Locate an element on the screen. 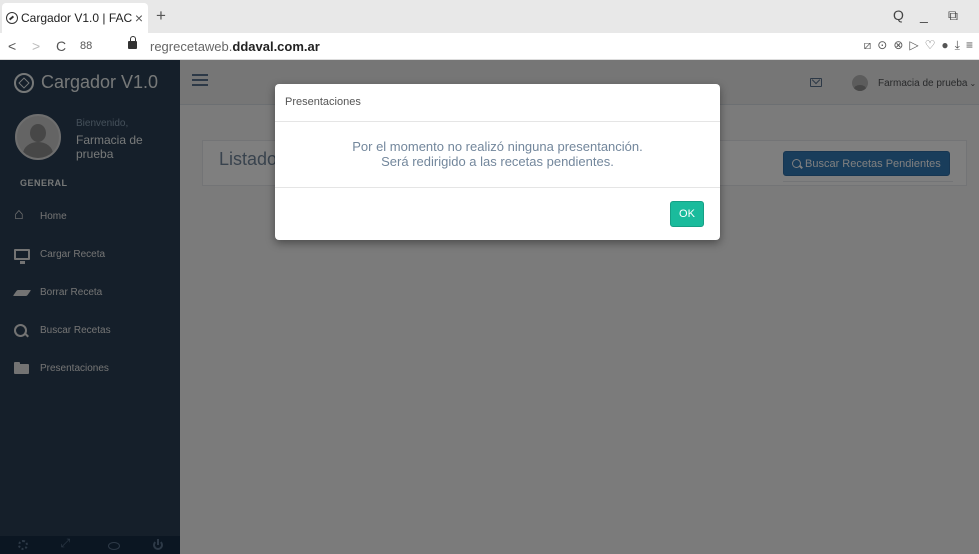 The image size is (979, 554). download-icon: ⤓ is located at coordinates (957, 45).